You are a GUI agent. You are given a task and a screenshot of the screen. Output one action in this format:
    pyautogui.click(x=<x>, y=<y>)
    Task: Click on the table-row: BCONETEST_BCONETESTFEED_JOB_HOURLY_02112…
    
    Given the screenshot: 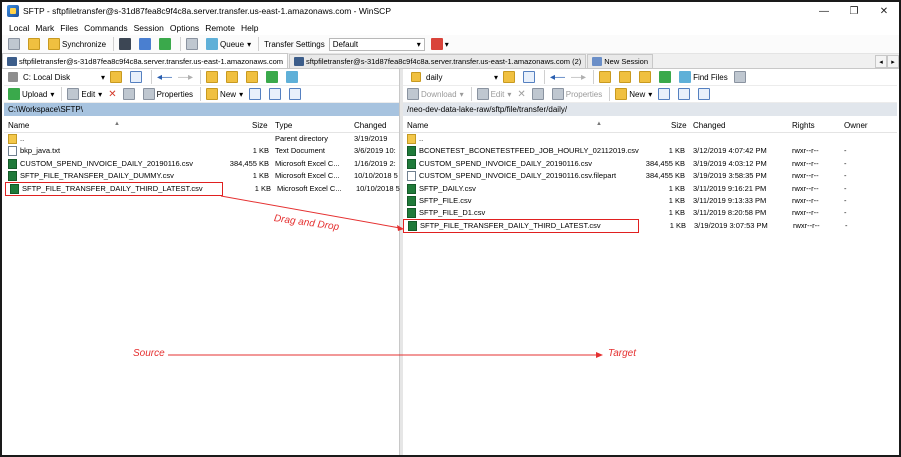 What is the action you would take?
    pyautogui.click(x=650, y=151)
    